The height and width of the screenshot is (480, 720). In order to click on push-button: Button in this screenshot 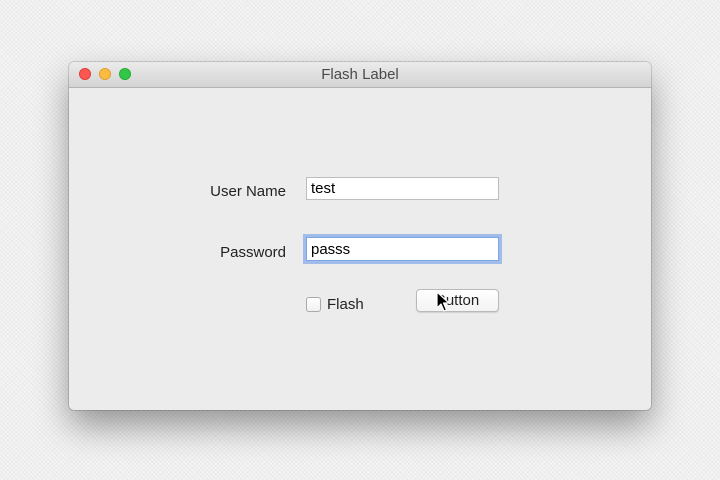, I will do `click(457, 300)`.